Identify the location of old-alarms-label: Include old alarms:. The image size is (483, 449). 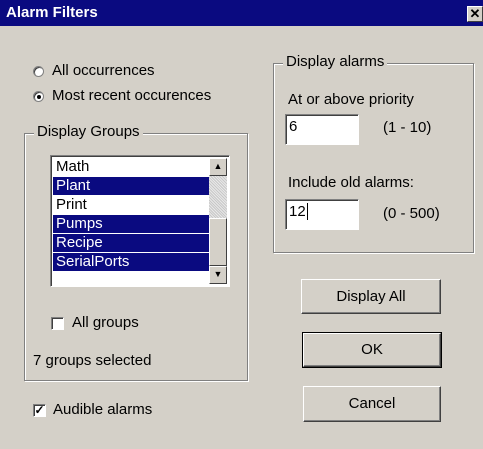
(351, 182).